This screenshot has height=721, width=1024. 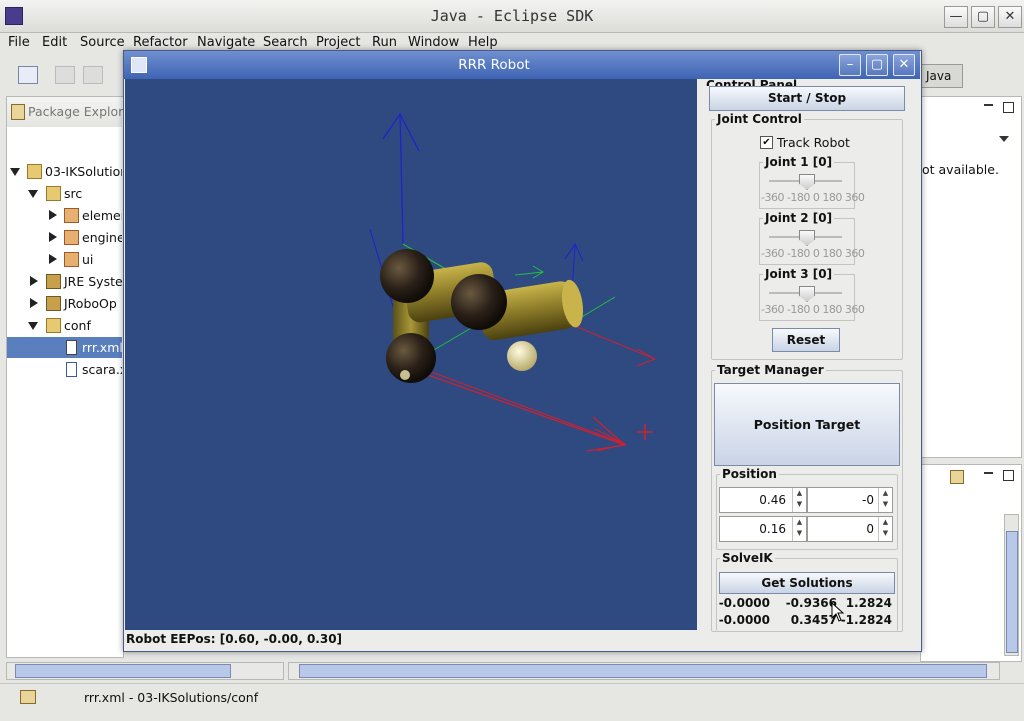 What do you see at coordinates (807, 621) in the screenshot?
I see `solution-row: -0.0000 0.3457 -1.2824` at bounding box center [807, 621].